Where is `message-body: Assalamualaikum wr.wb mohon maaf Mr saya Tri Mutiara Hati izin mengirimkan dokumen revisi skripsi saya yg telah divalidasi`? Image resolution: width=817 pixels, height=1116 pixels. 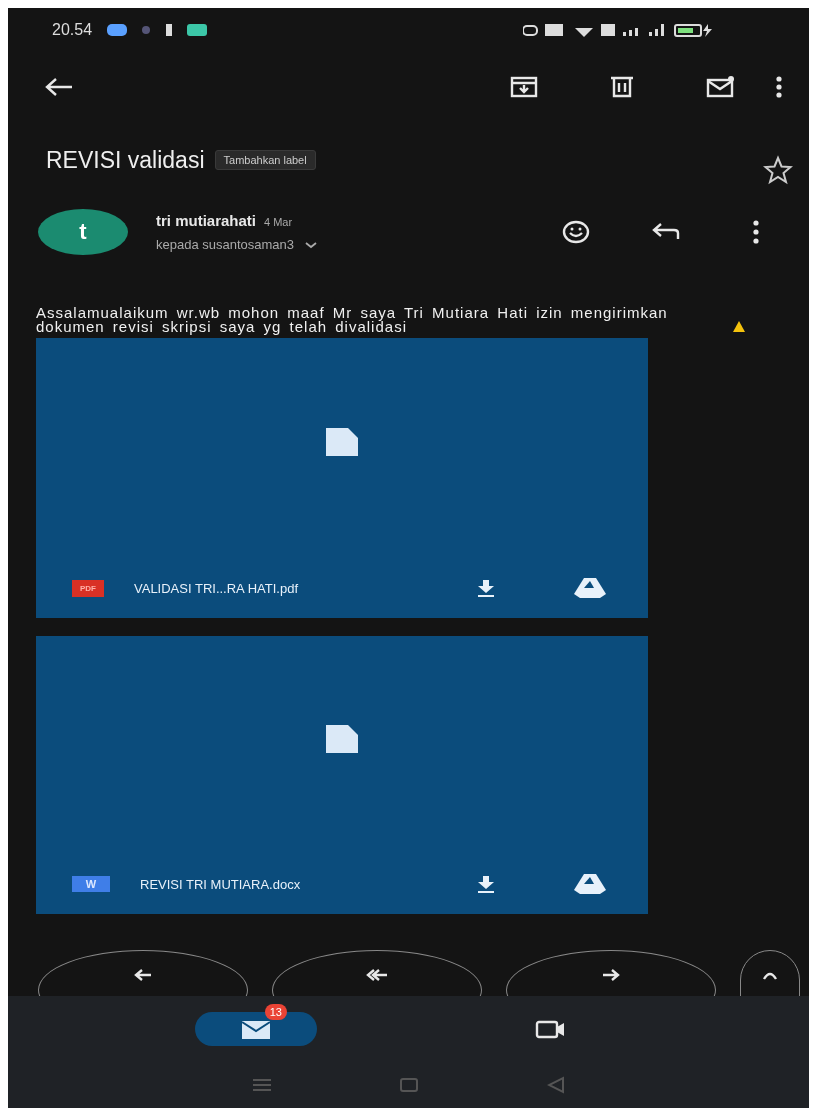
message-body: Assalamualaikum wr.wb mohon maaf Mr saya Tri Mutiara Hati izin mengirimkan dokumen revisi skripsi saya yg telah divalidasi is located at coordinates (352, 320).